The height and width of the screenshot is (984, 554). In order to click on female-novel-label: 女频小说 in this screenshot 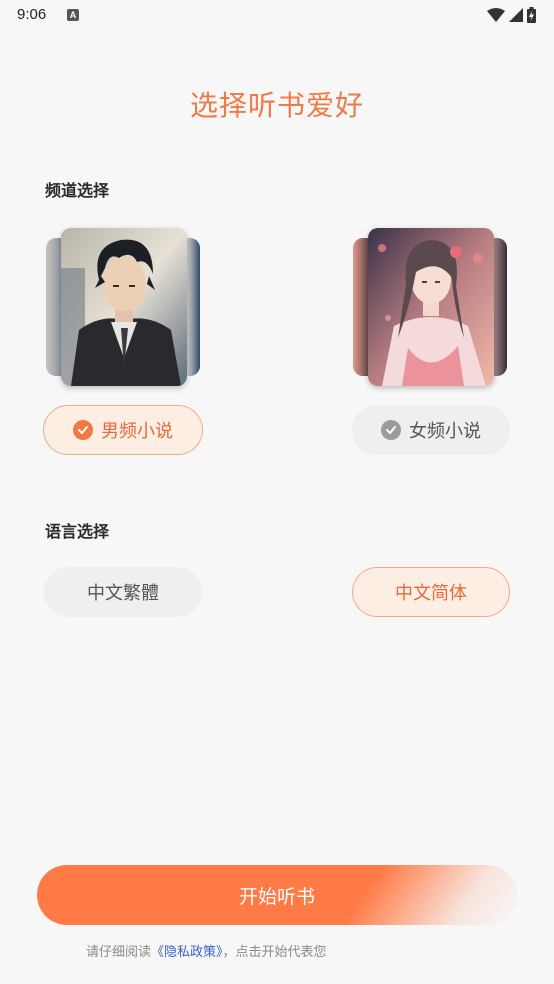, I will do `click(445, 431)`.